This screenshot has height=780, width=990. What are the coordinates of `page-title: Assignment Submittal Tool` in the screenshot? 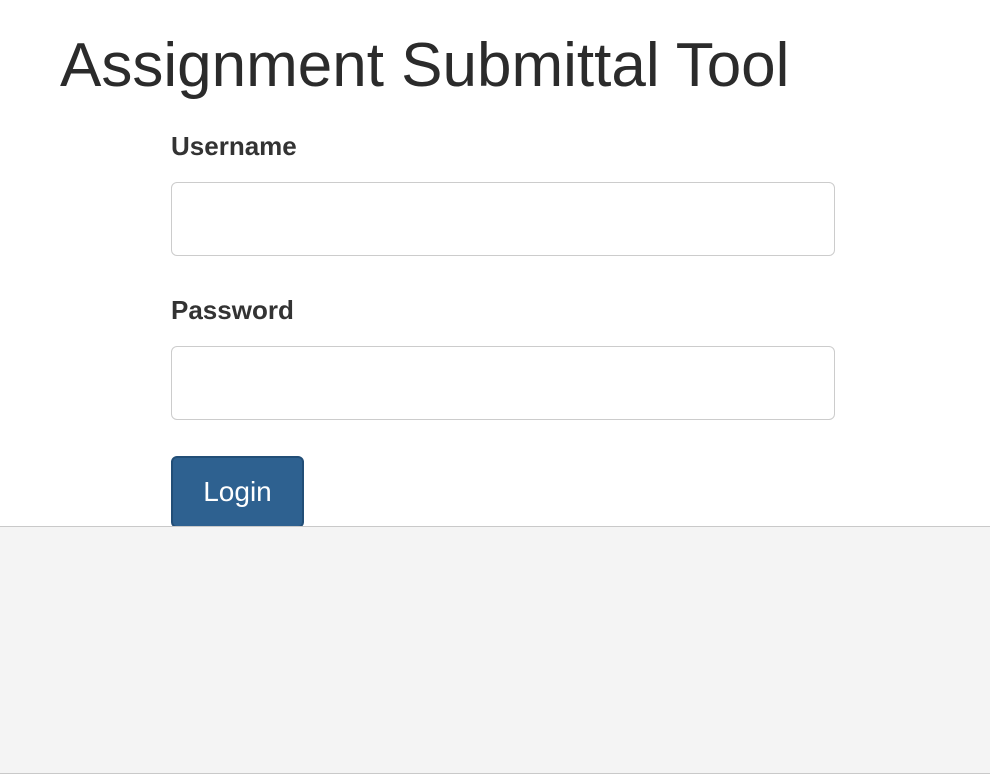 It's located at (425, 65).